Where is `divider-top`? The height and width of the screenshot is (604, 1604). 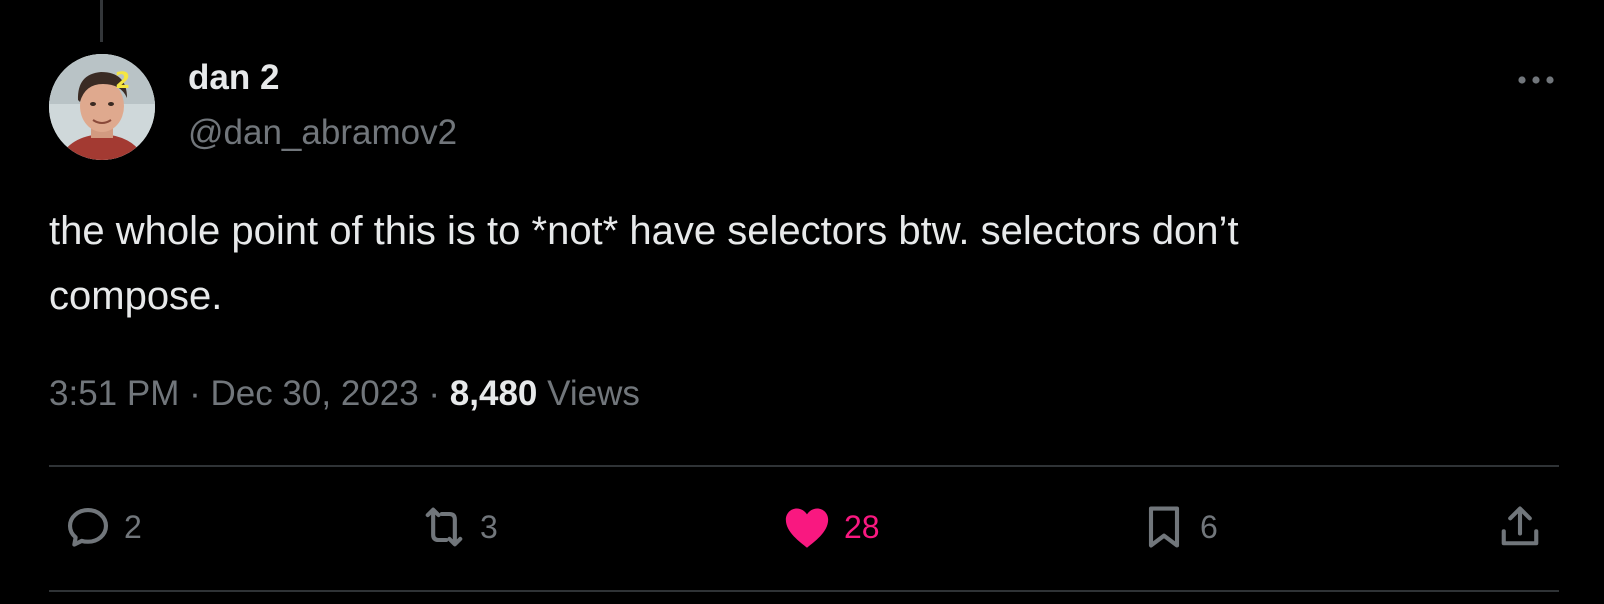
divider-top is located at coordinates (804, 466).